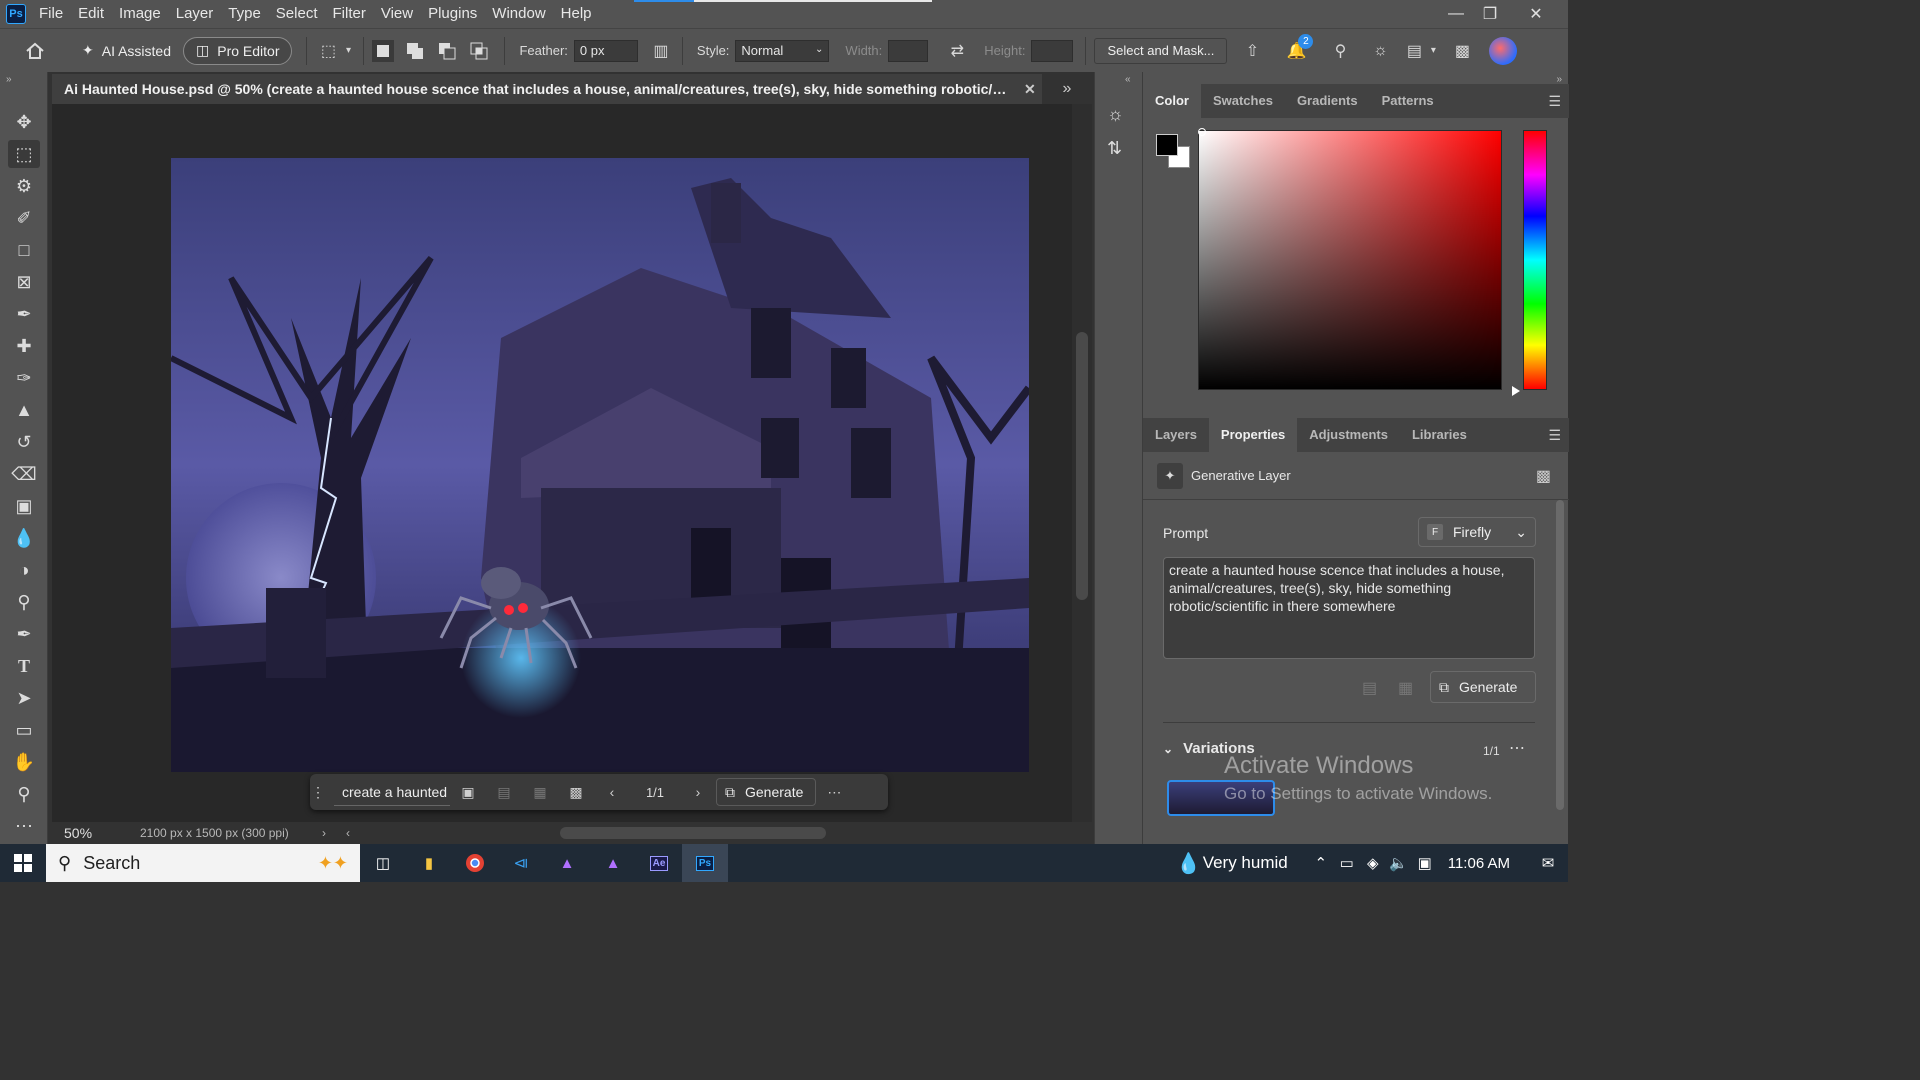 This screenshot has height=1080, width=1920. What do you see at coordinates (1477, 532) in the screenshot?
I see `model-select: F Firefly ⌄` at bounding box center [1477, 532].